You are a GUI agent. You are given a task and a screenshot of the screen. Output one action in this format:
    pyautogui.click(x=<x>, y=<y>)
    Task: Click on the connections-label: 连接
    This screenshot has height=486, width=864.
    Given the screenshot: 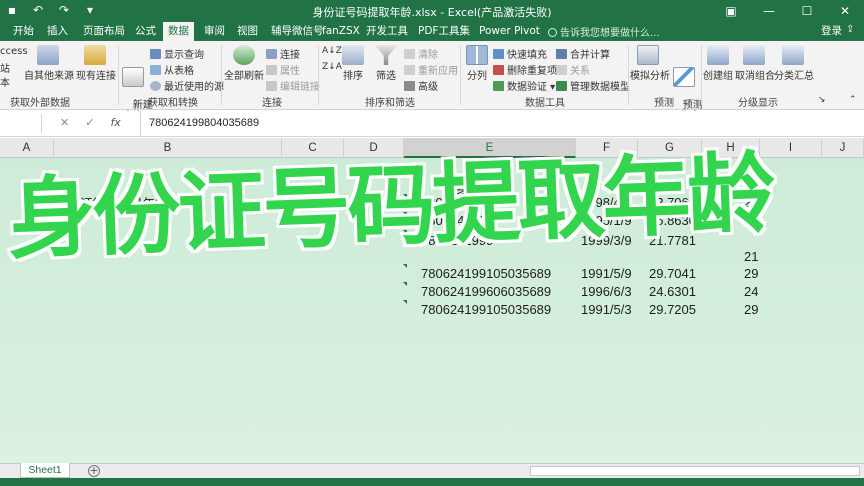 What is the action you would take?
    pyautogui.click(x=290, y=55)
    